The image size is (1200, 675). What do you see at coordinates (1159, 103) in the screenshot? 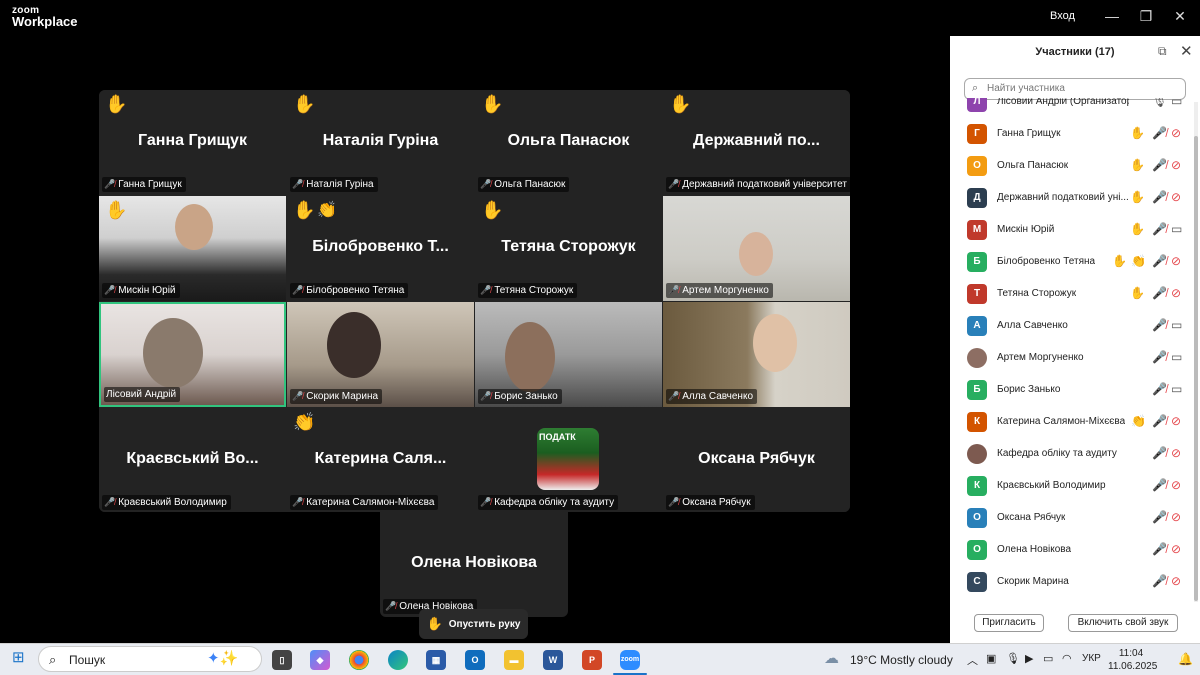
I see `mic-on-icon: 🎙` at bounding box center [1159, 103].